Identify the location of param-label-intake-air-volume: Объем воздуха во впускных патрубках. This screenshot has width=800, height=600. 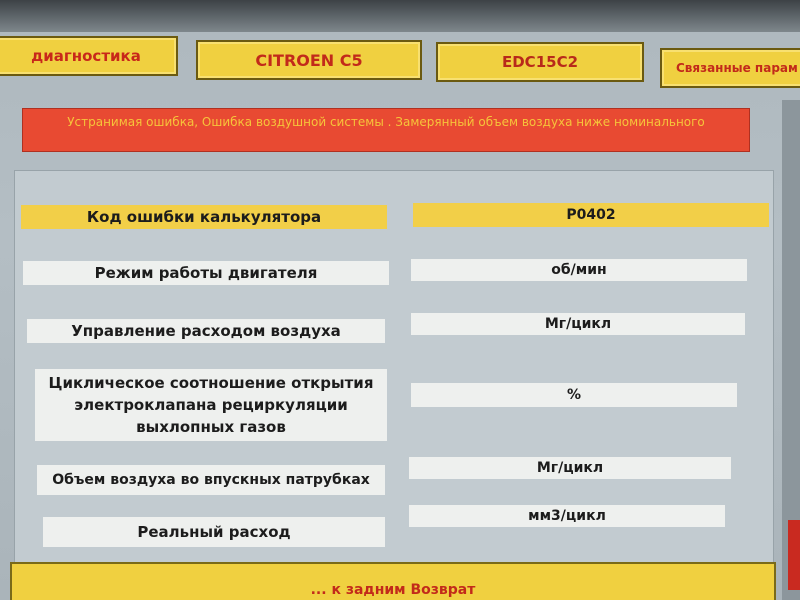
(211, 480).